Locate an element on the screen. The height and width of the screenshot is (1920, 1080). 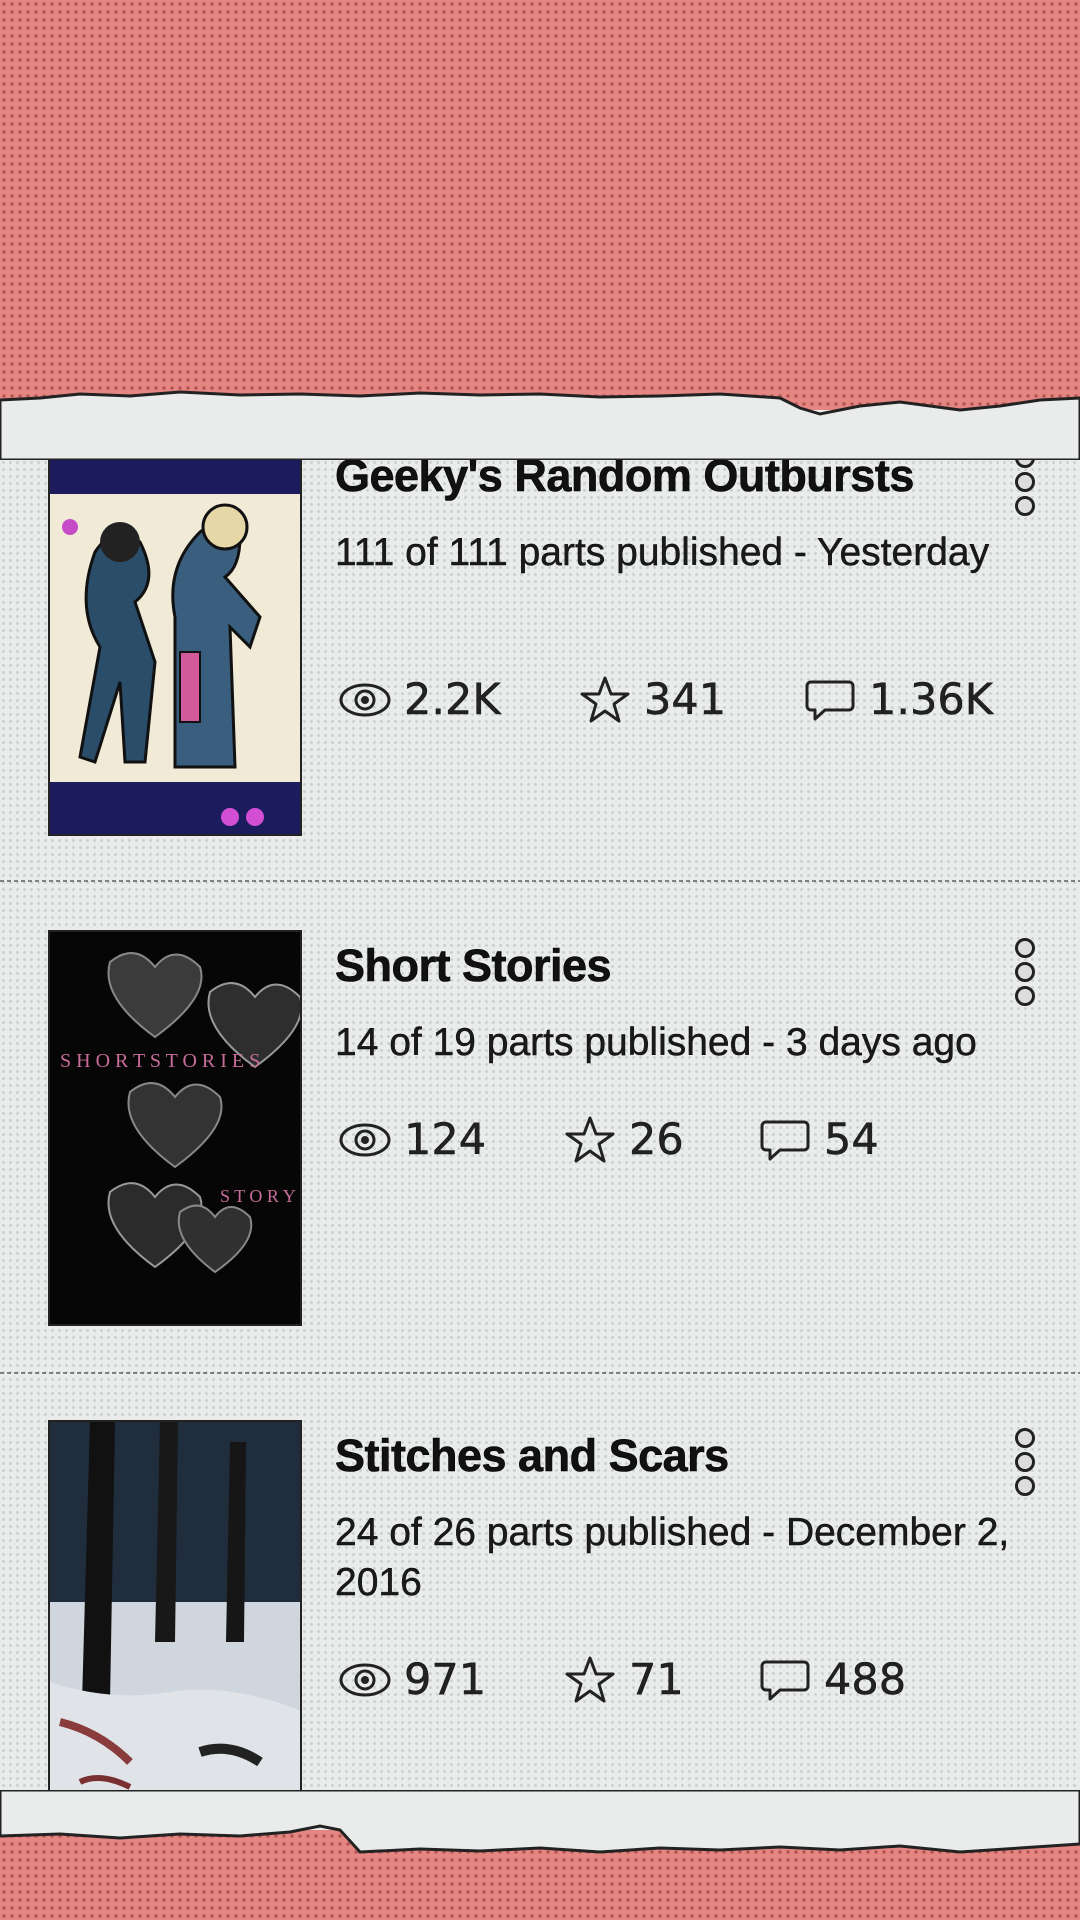
votes-stat: 71 is located at coordinates (623, 1680).